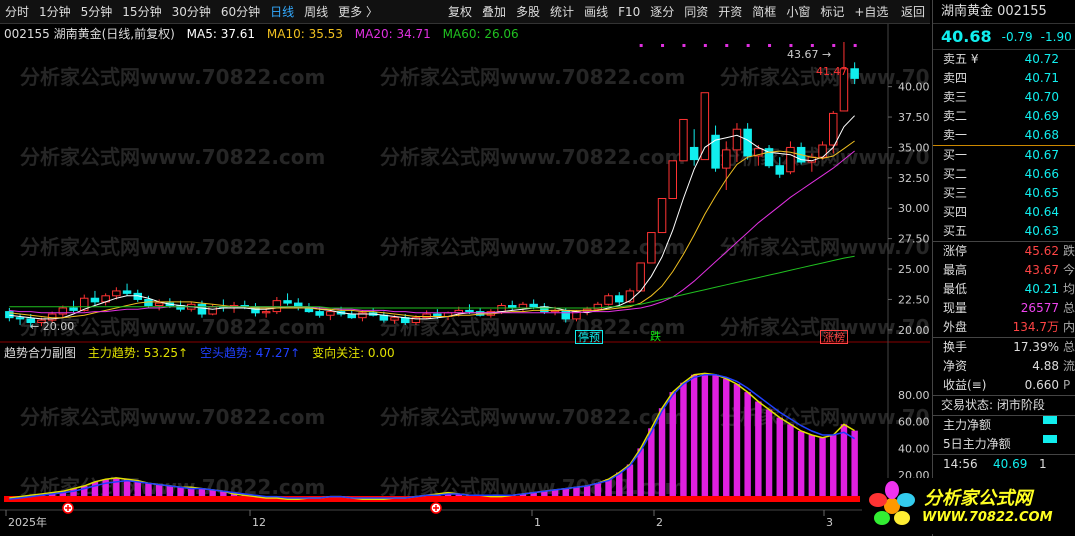 This screenshot has height=536, width=1075. Describe the element at coordinates (282, 12) in the screenshot. I see `toolbar-item-6: 日线` at that location.